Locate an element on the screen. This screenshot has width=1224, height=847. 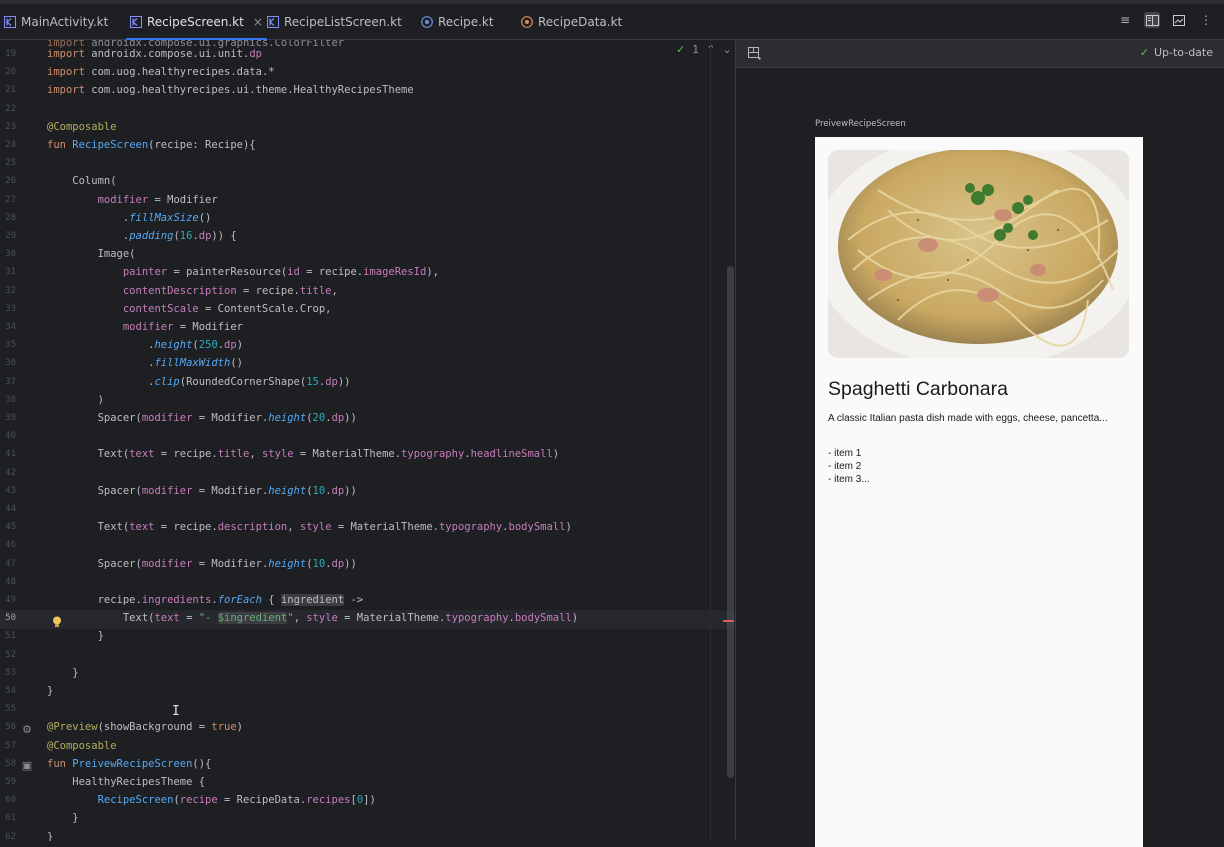
line-number: 29 is located at coordinates (10, 236).